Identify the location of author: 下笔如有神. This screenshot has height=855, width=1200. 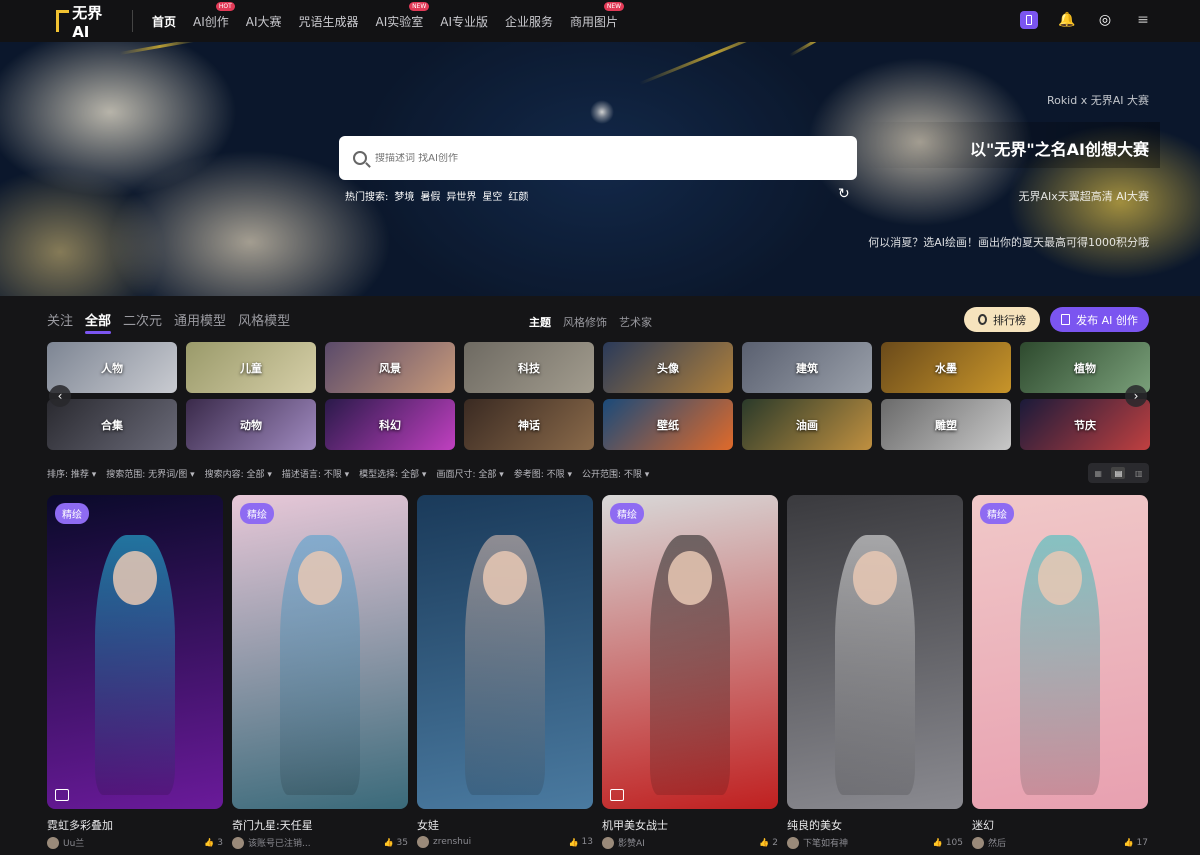
(817, 842).